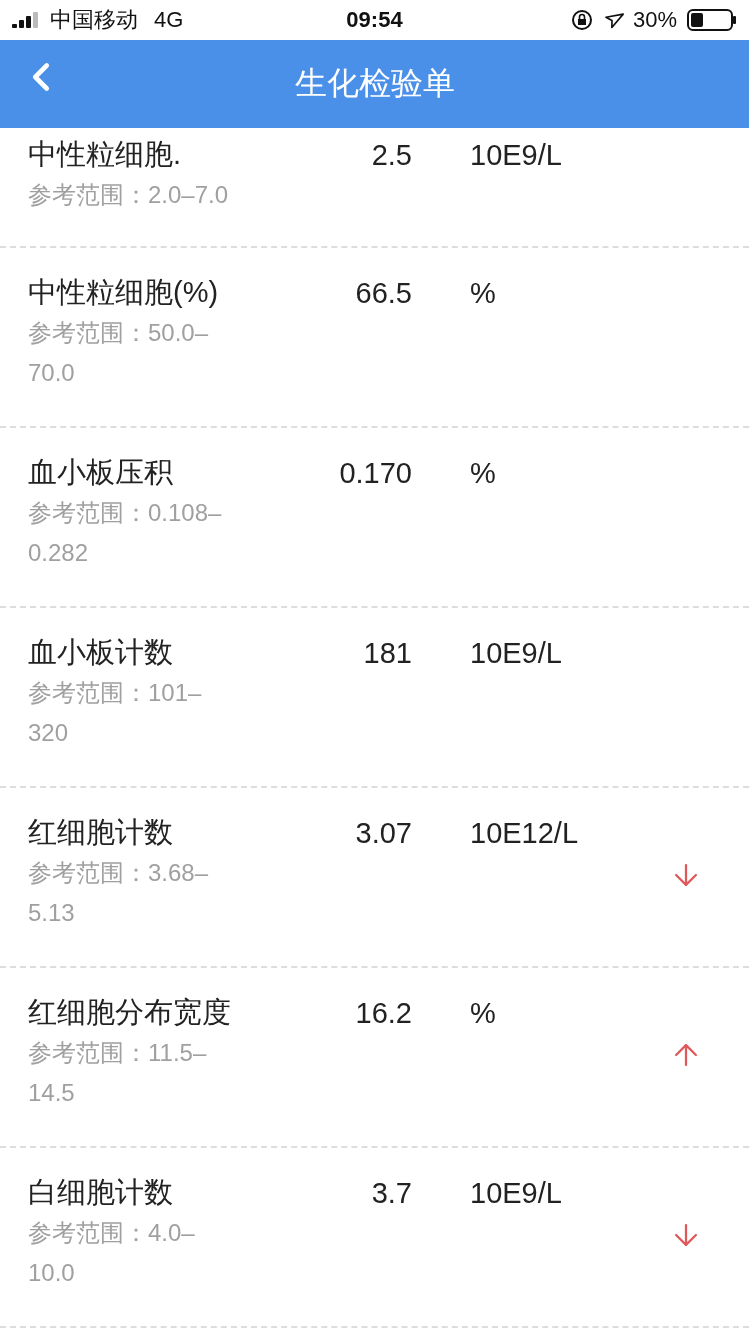  What do you see at coordinates (112, 1253) in the screenshot?
I see `reference-range: 参考范围：4.0–10.0` at bounding box center [112, 1253].